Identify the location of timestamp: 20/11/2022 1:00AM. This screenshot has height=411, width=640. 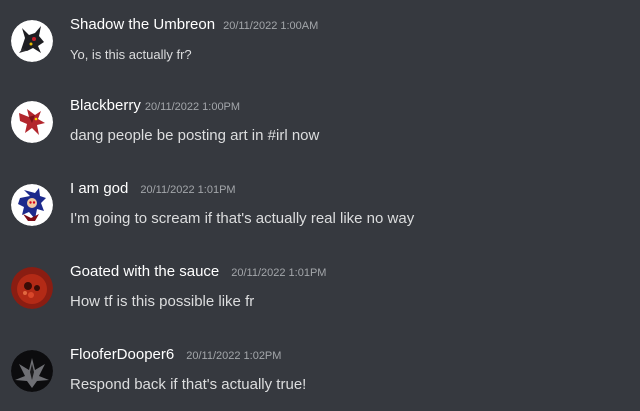
(271, 26).